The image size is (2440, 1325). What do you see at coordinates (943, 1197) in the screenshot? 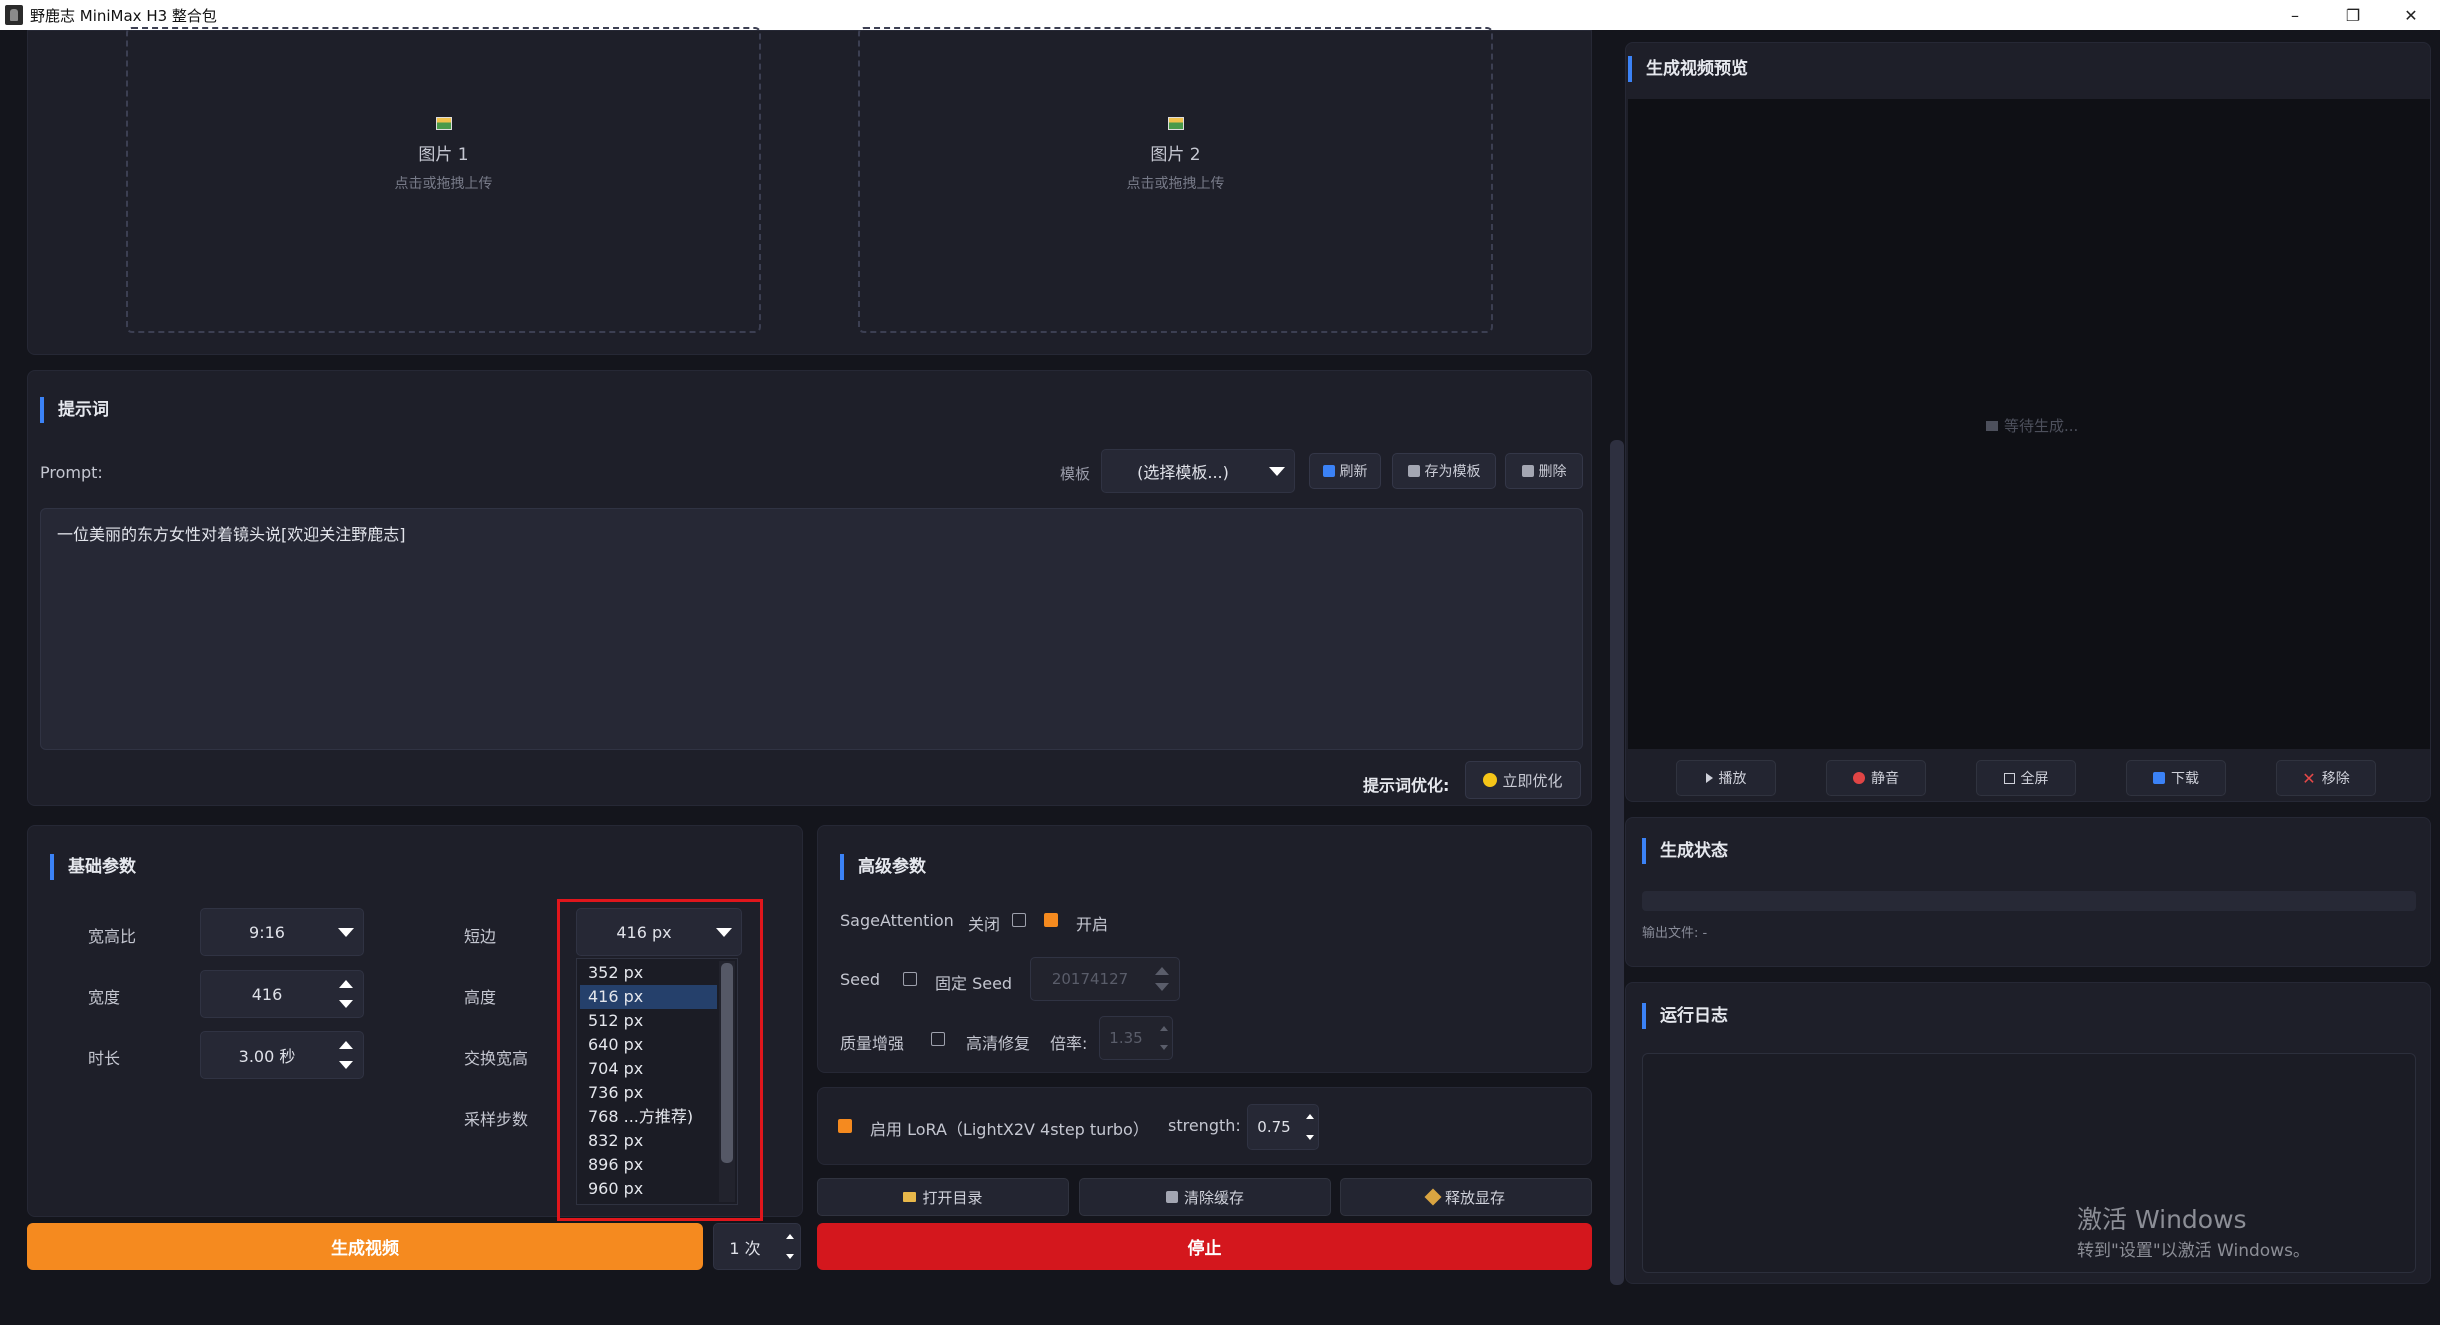
I see `open-dir-button: 打开目录` at bounding box center [943, 1197].